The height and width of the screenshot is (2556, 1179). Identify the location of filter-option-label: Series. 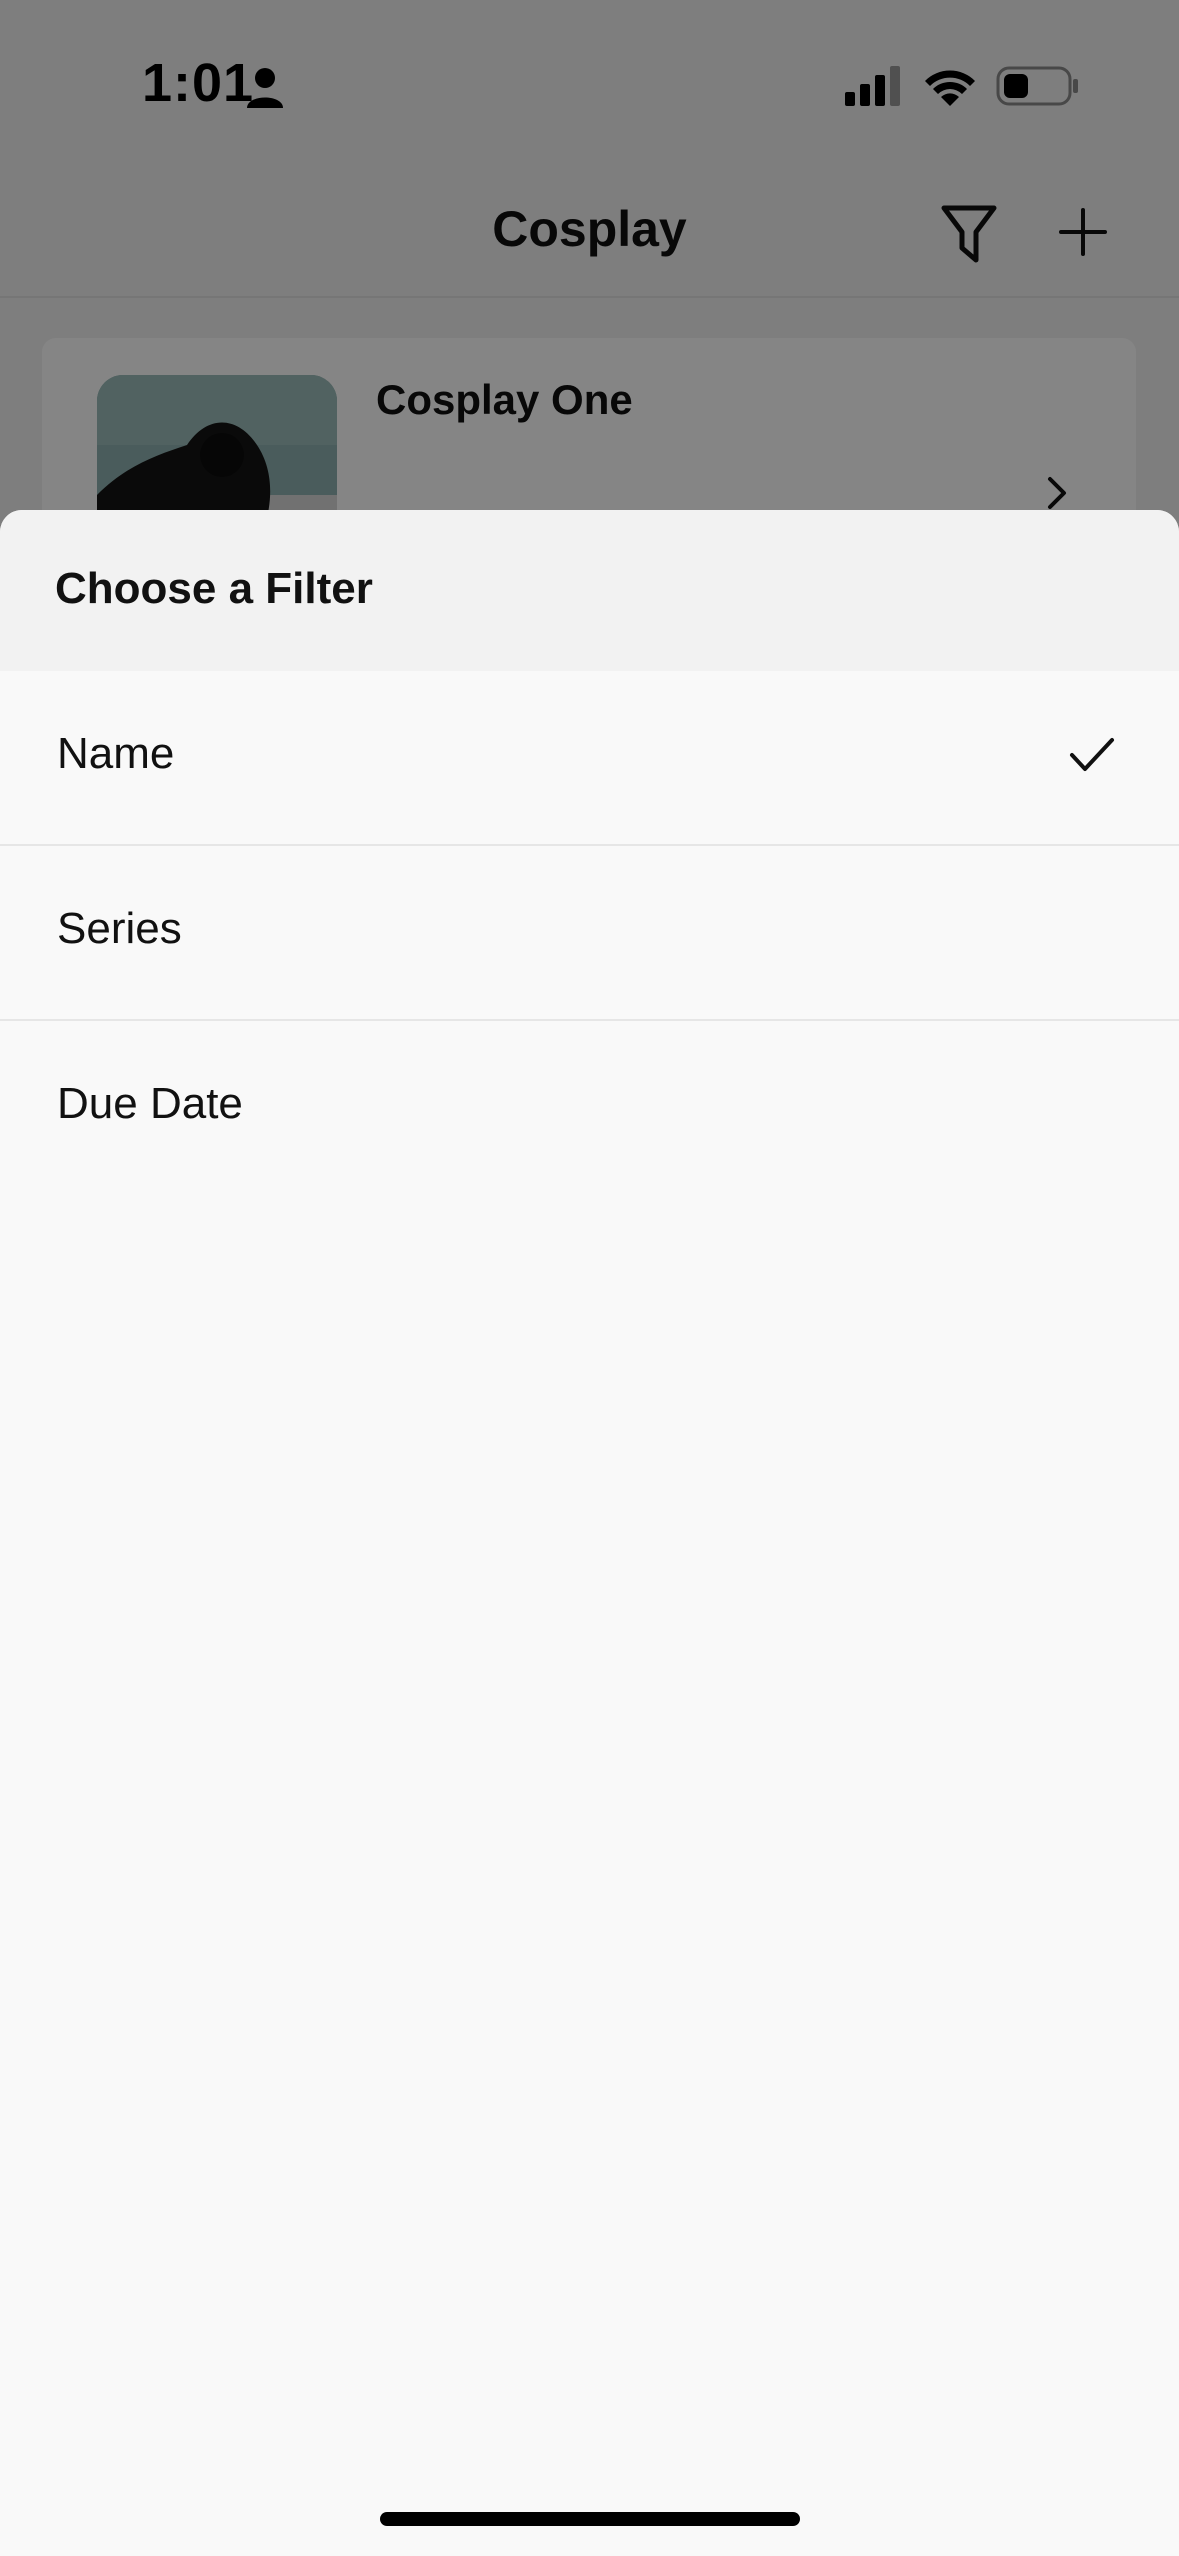
(119, 928).